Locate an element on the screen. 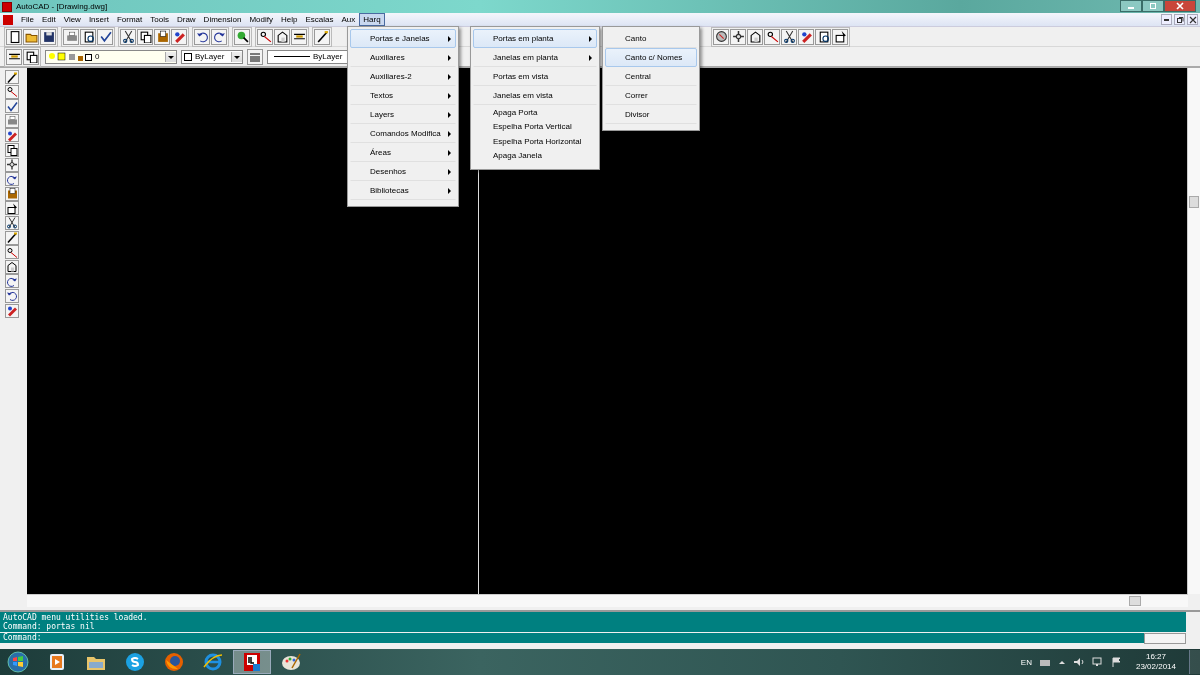 The image size is (1200, 675). menu-item: Comandos Modifica is located at coordinates (403, 133).